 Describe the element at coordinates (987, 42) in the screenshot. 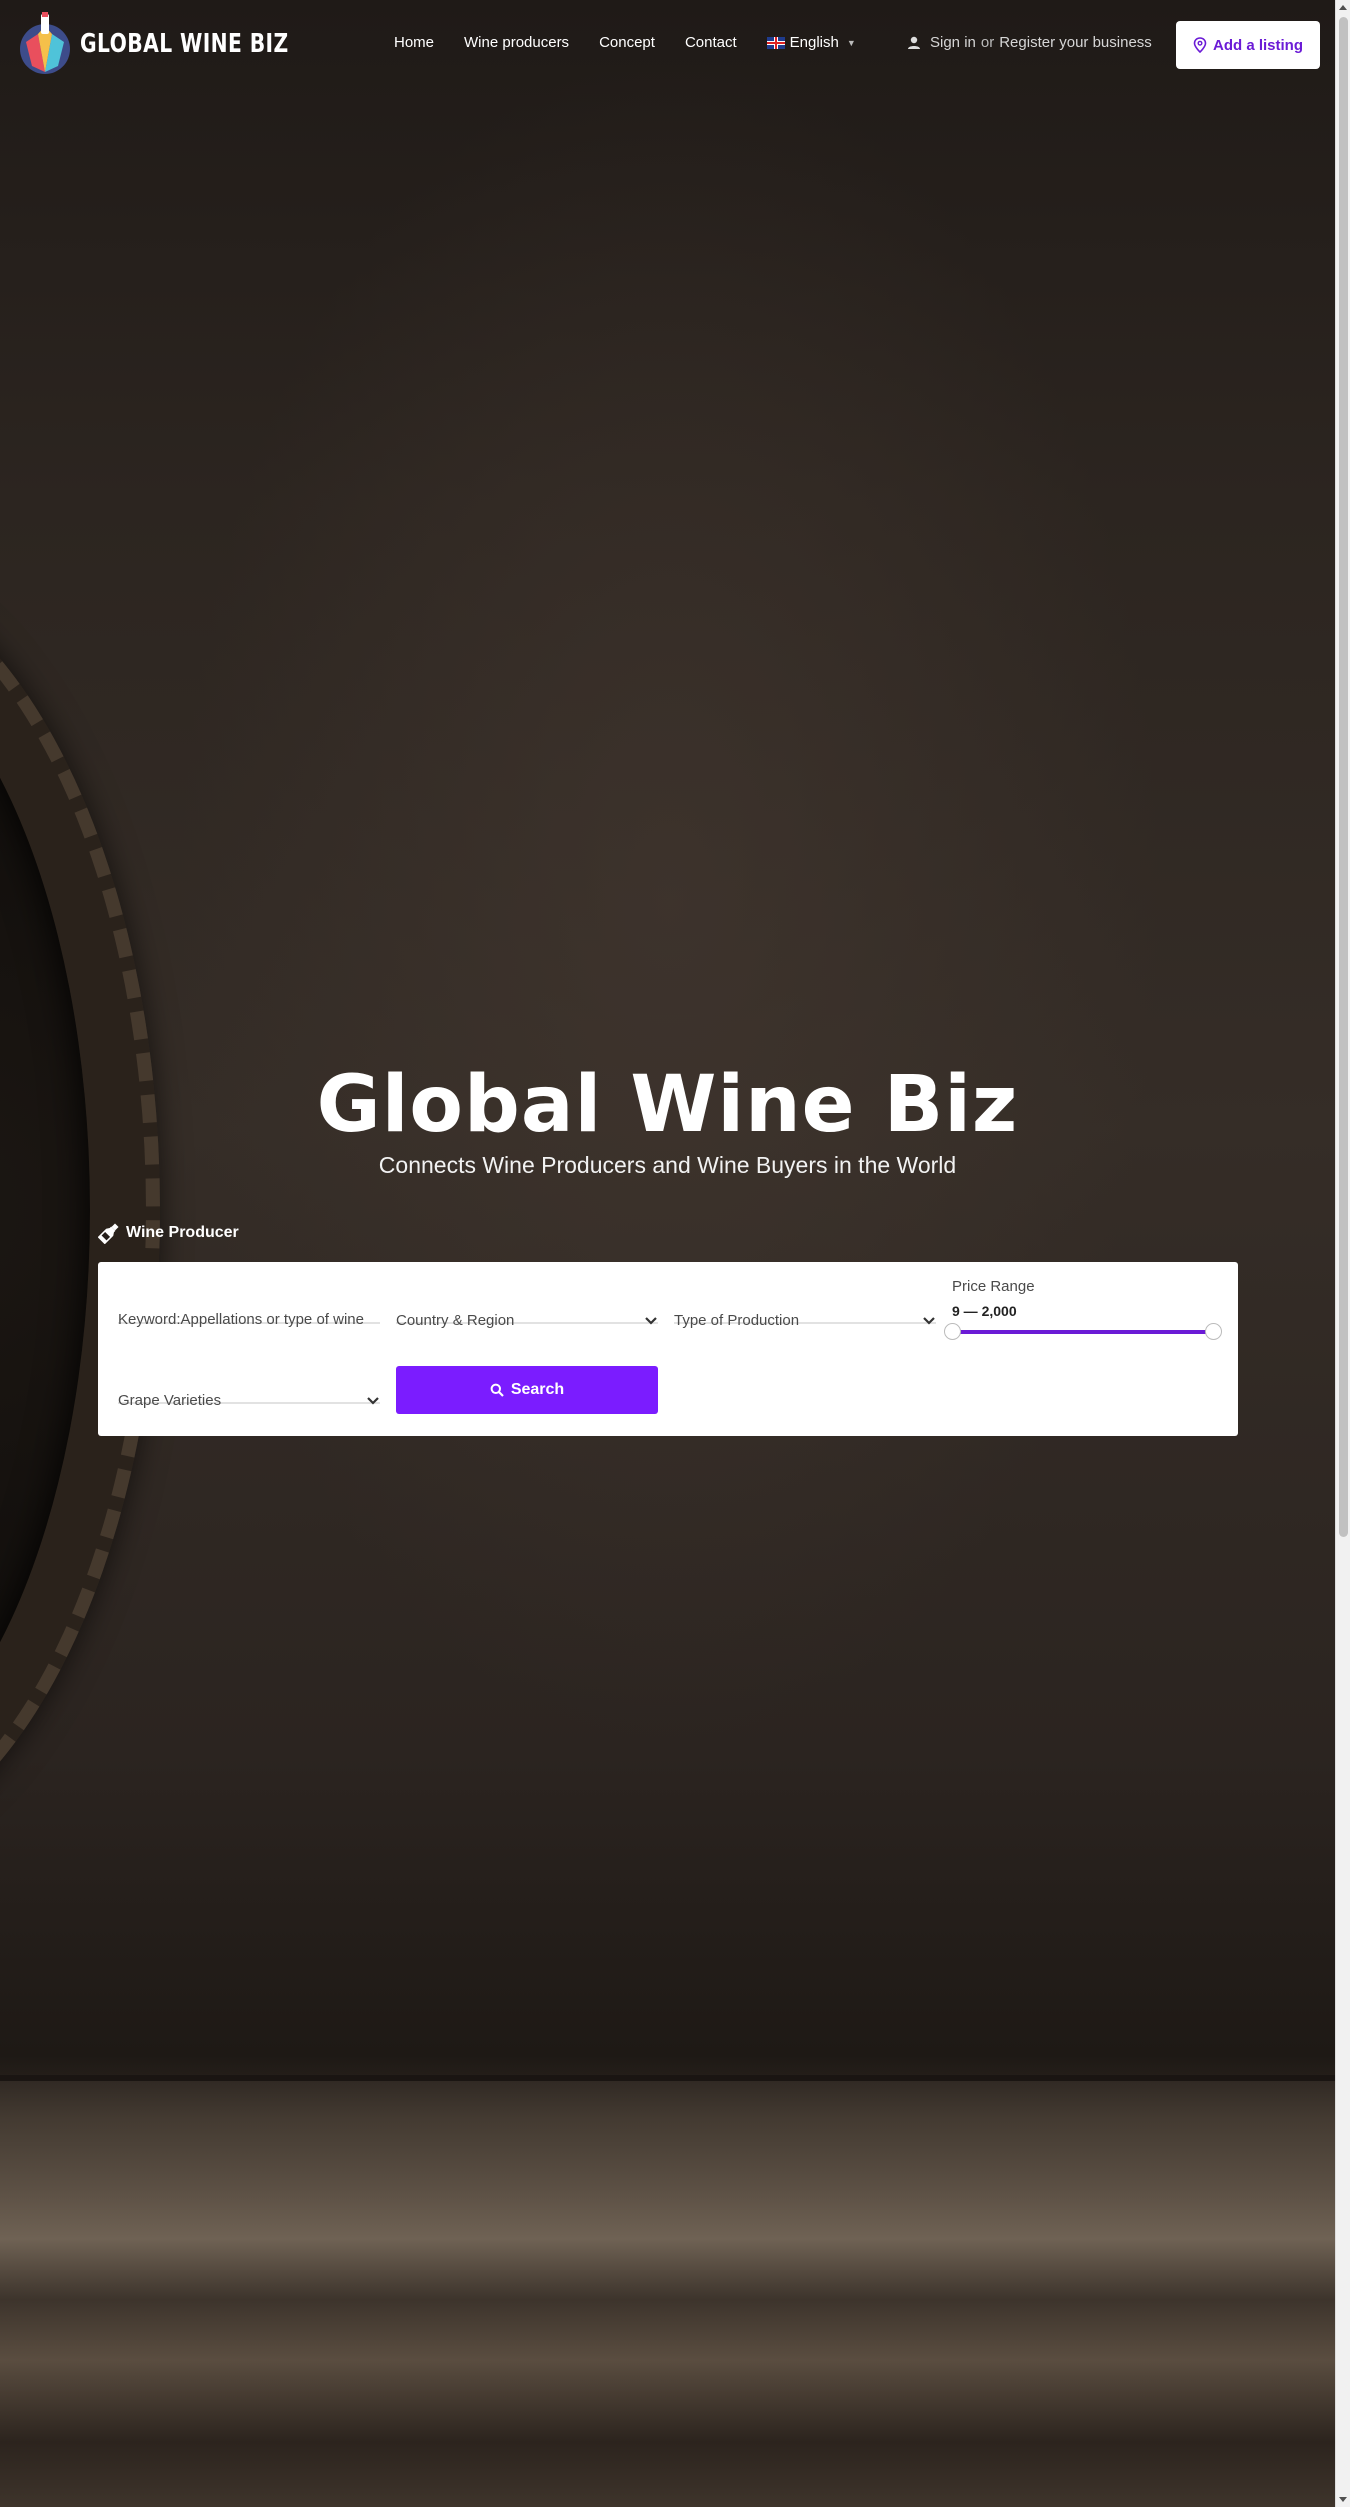

I see `or-text: or` at that location.